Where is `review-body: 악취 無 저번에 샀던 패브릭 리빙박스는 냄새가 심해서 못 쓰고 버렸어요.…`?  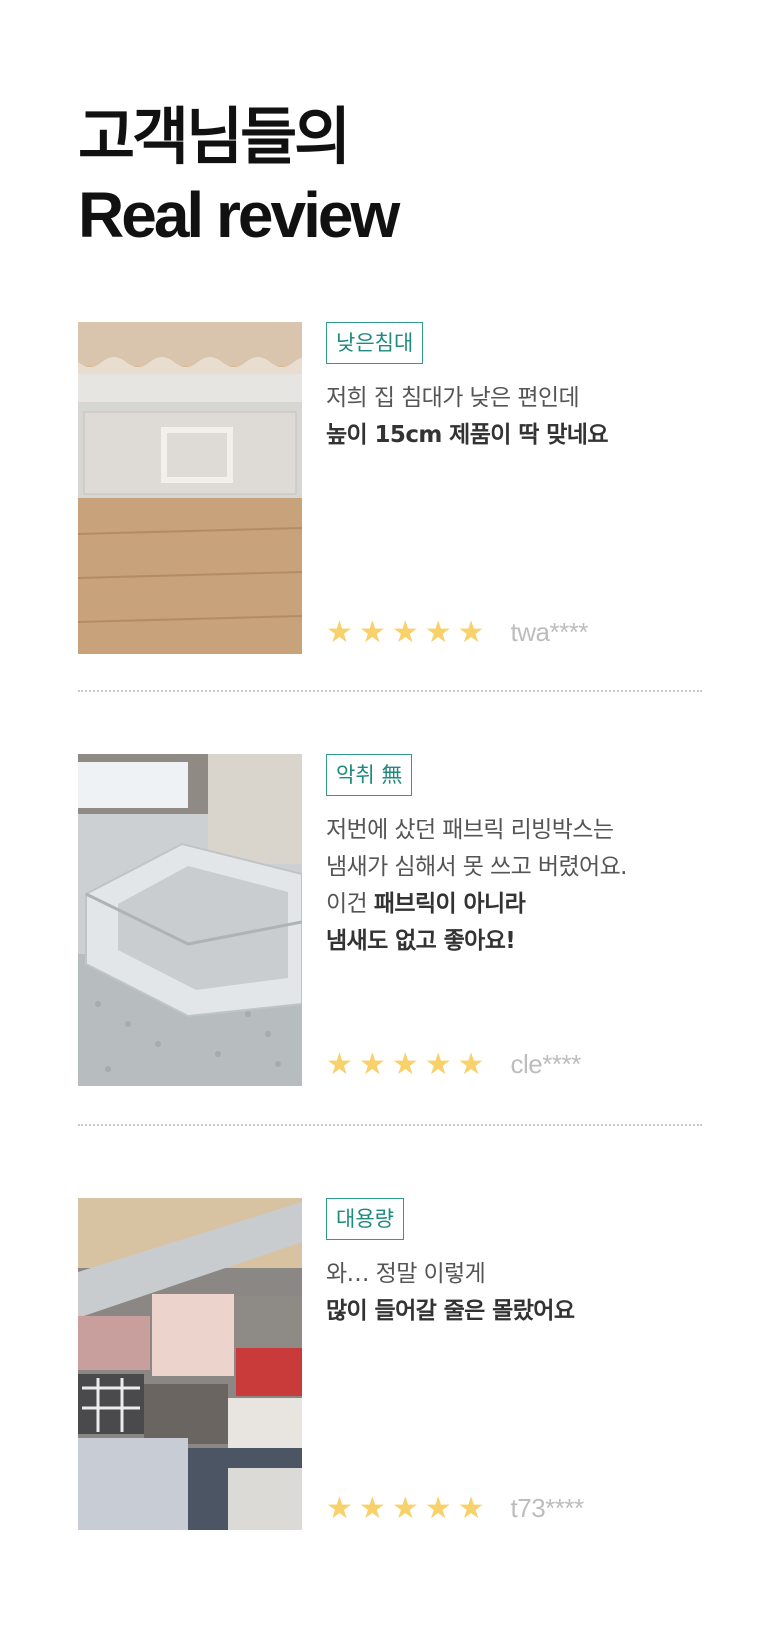 review-body: 악취 無 저번에 샀던 패브릭 리빙박스는 냄새가 심해서 못 쓰고 버렸어요.… is located at coordinates (514, 920).